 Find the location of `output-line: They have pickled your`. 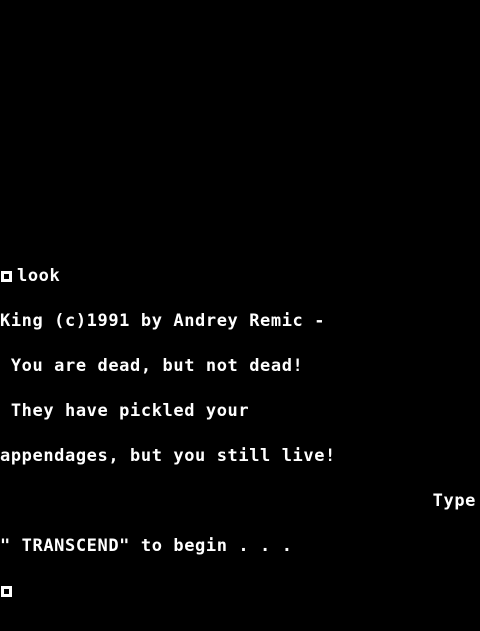

output-line: They have pickled your is located at coordinates (125, 411).